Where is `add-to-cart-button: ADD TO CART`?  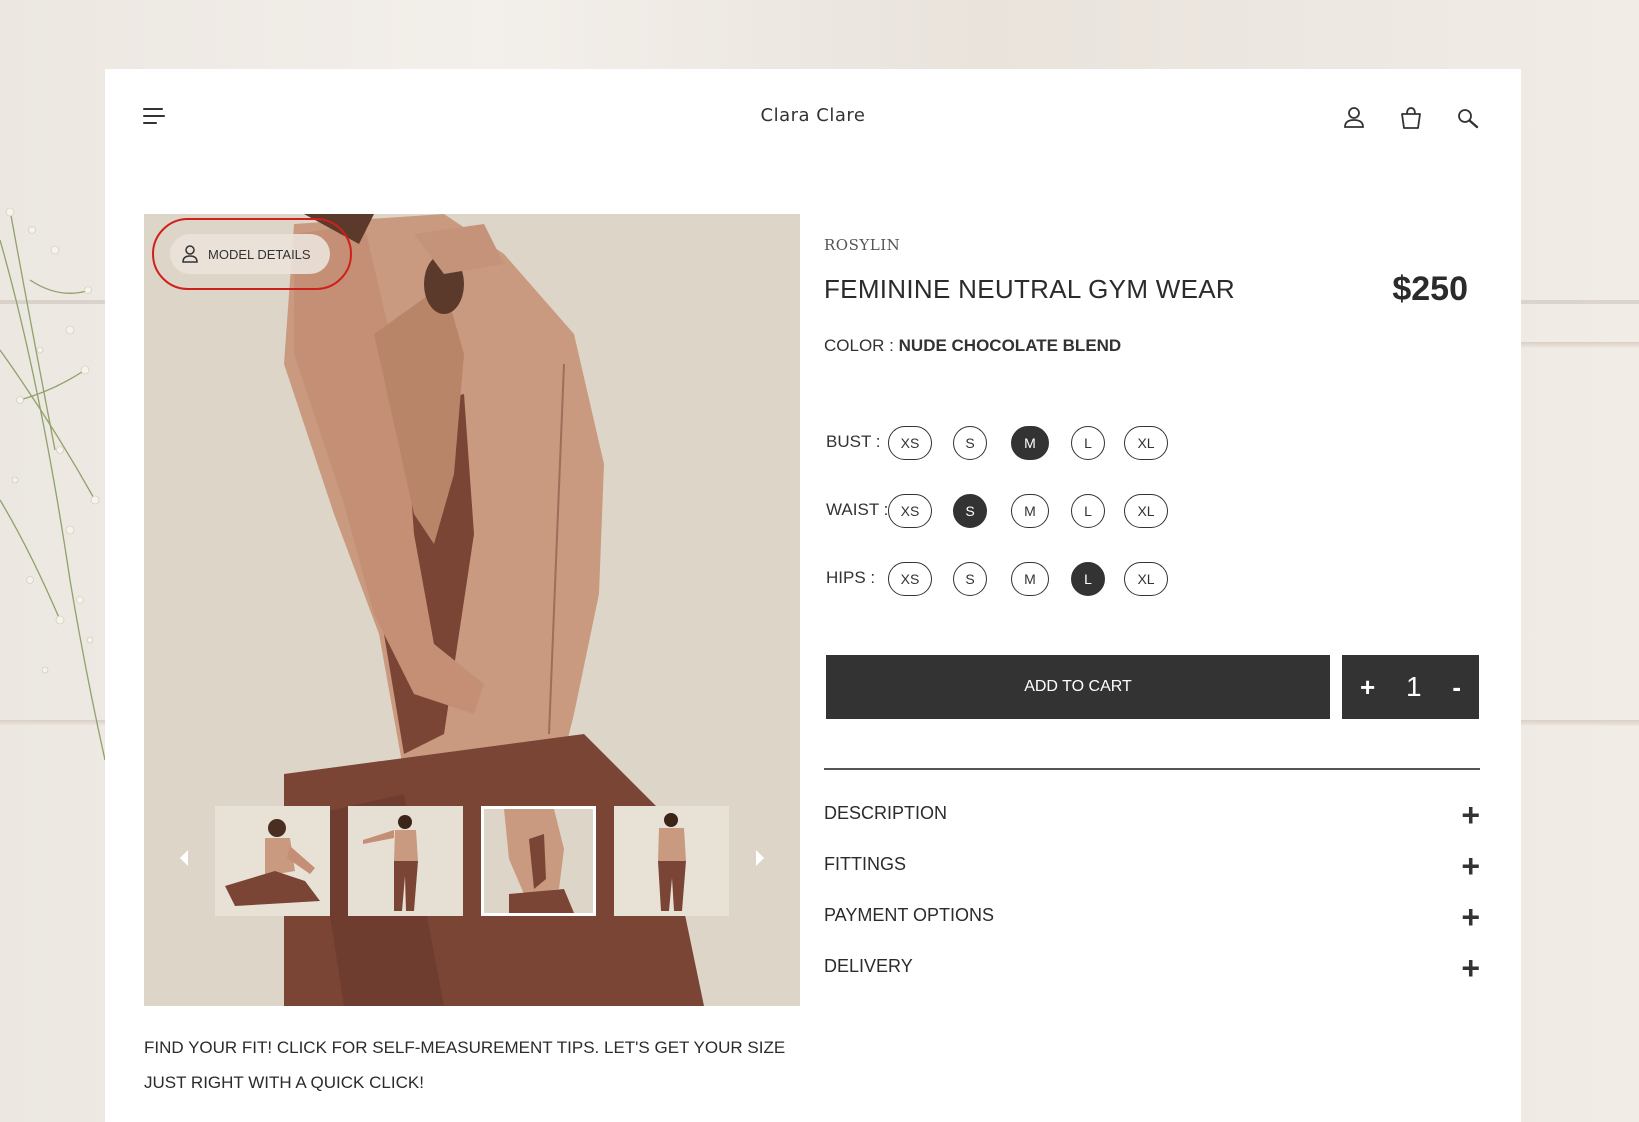
add-to-cart-button: ADD TO CART is located at coordinates (1078, 687).